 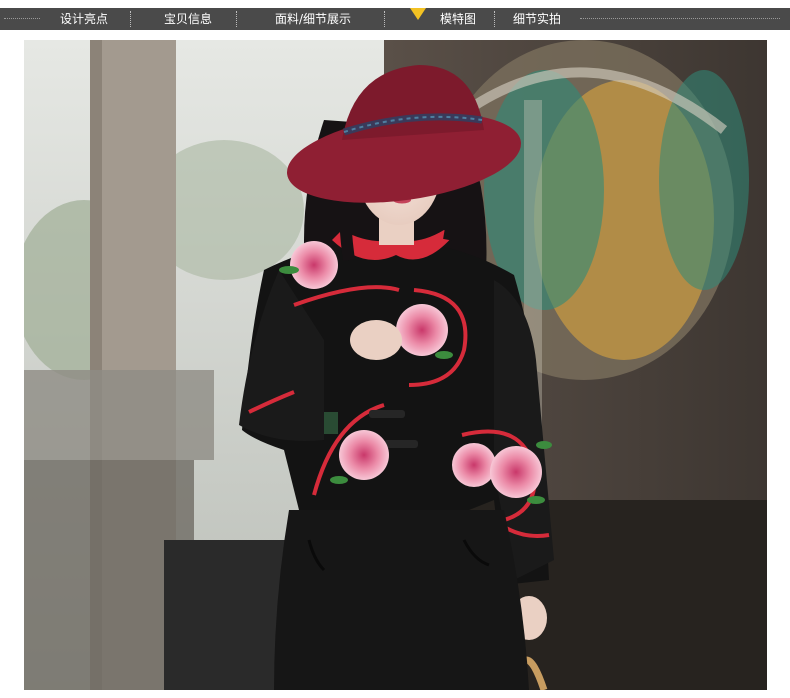 I want to click on section-nav-bar: 设计亮点 宝贝信息 面料/细节展示 模特图 细节实拍, so click(x=395, y=19).